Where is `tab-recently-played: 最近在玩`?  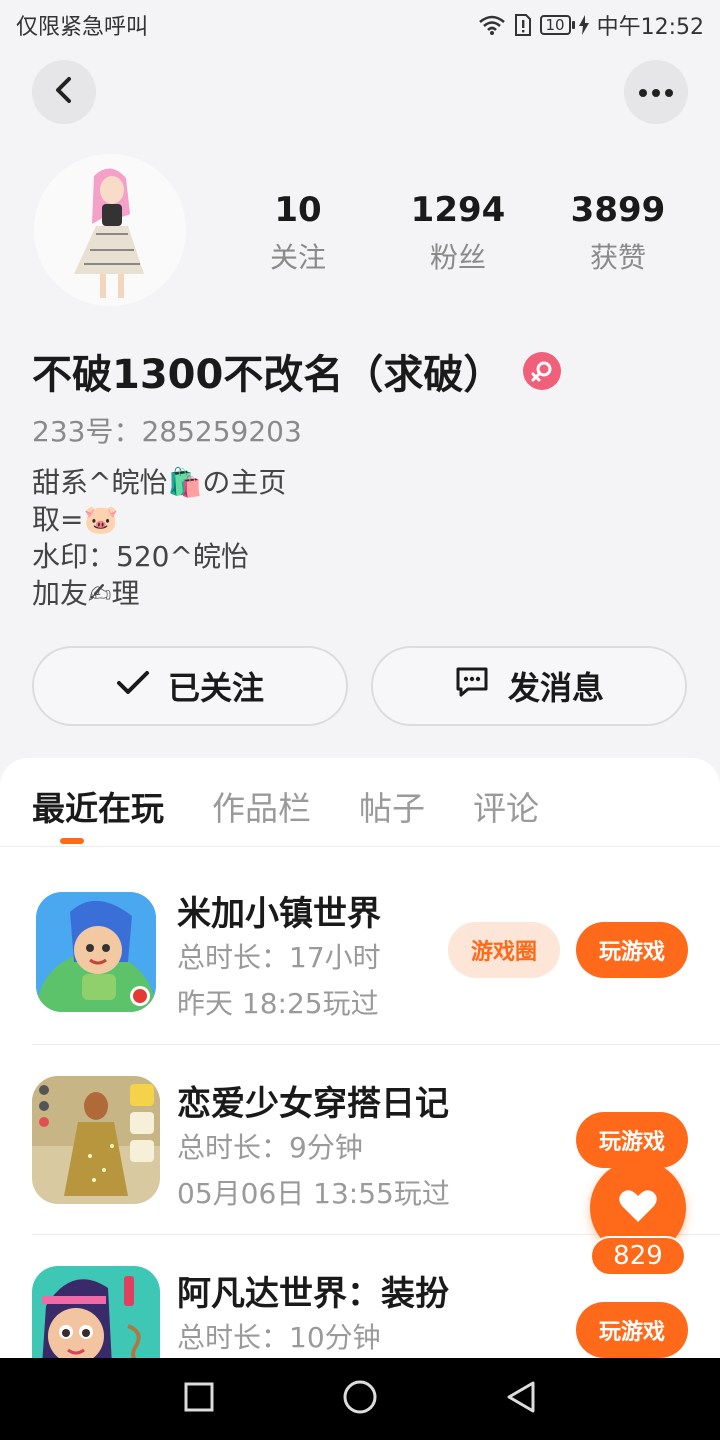
tab-recently-played: 最近在玩 is located at coordinates (98, 806).